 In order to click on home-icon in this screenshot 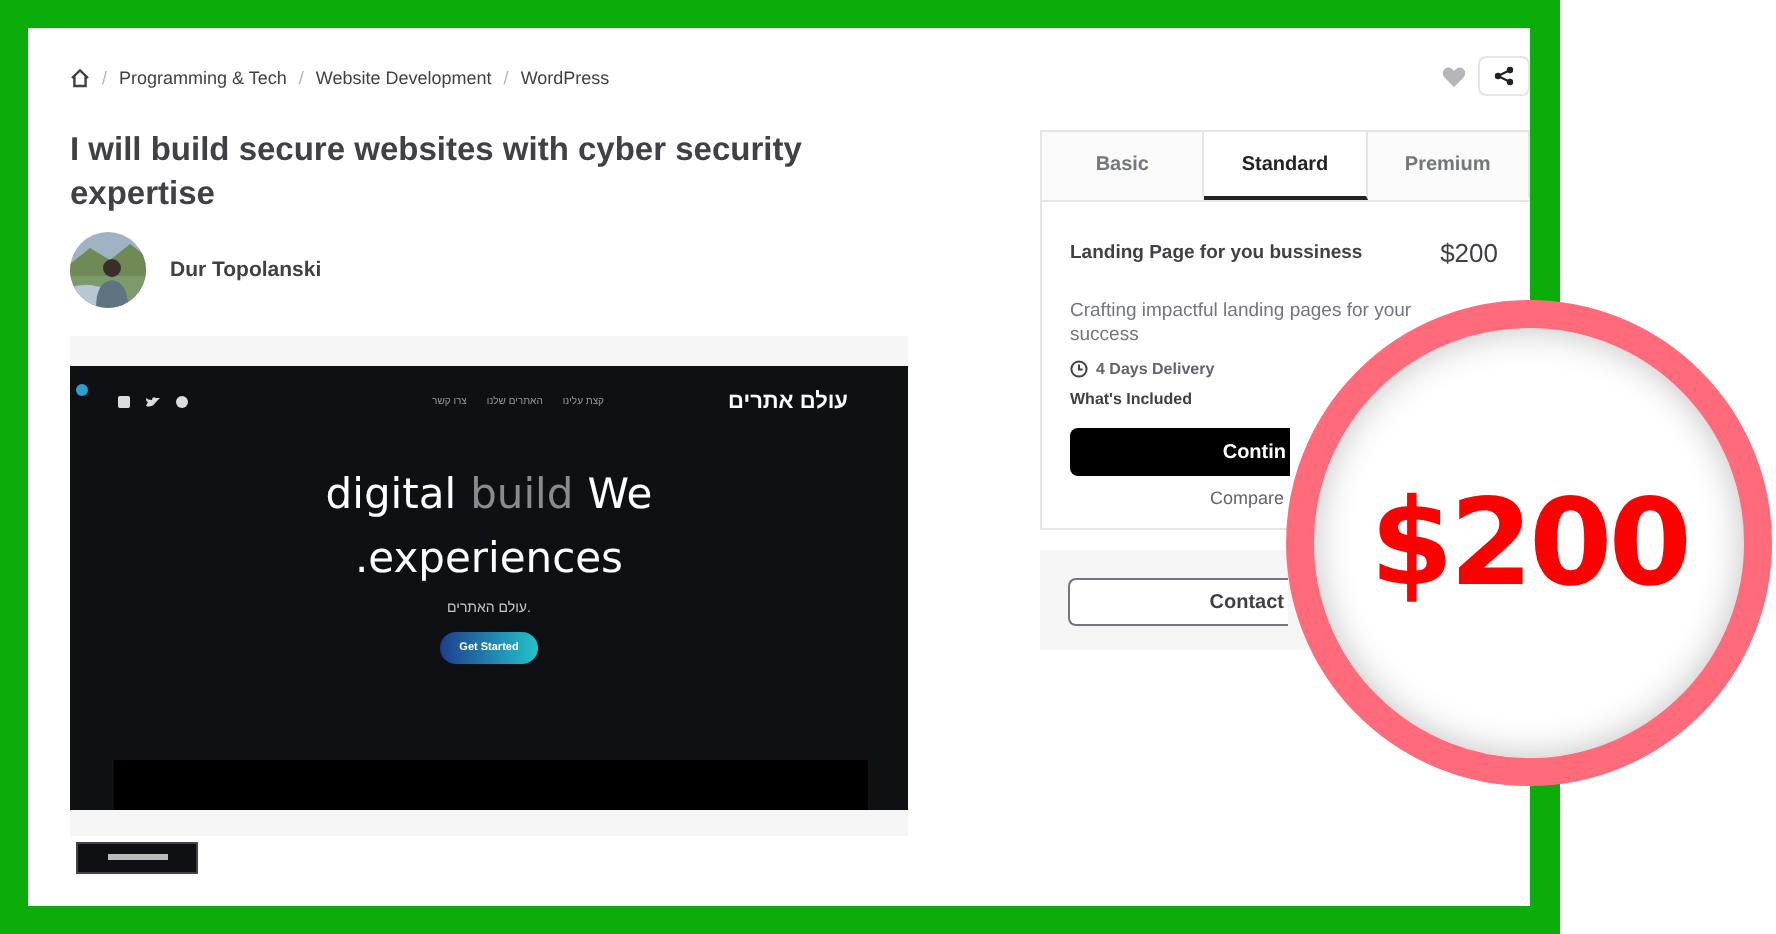, I will do `click(80, 78)`.